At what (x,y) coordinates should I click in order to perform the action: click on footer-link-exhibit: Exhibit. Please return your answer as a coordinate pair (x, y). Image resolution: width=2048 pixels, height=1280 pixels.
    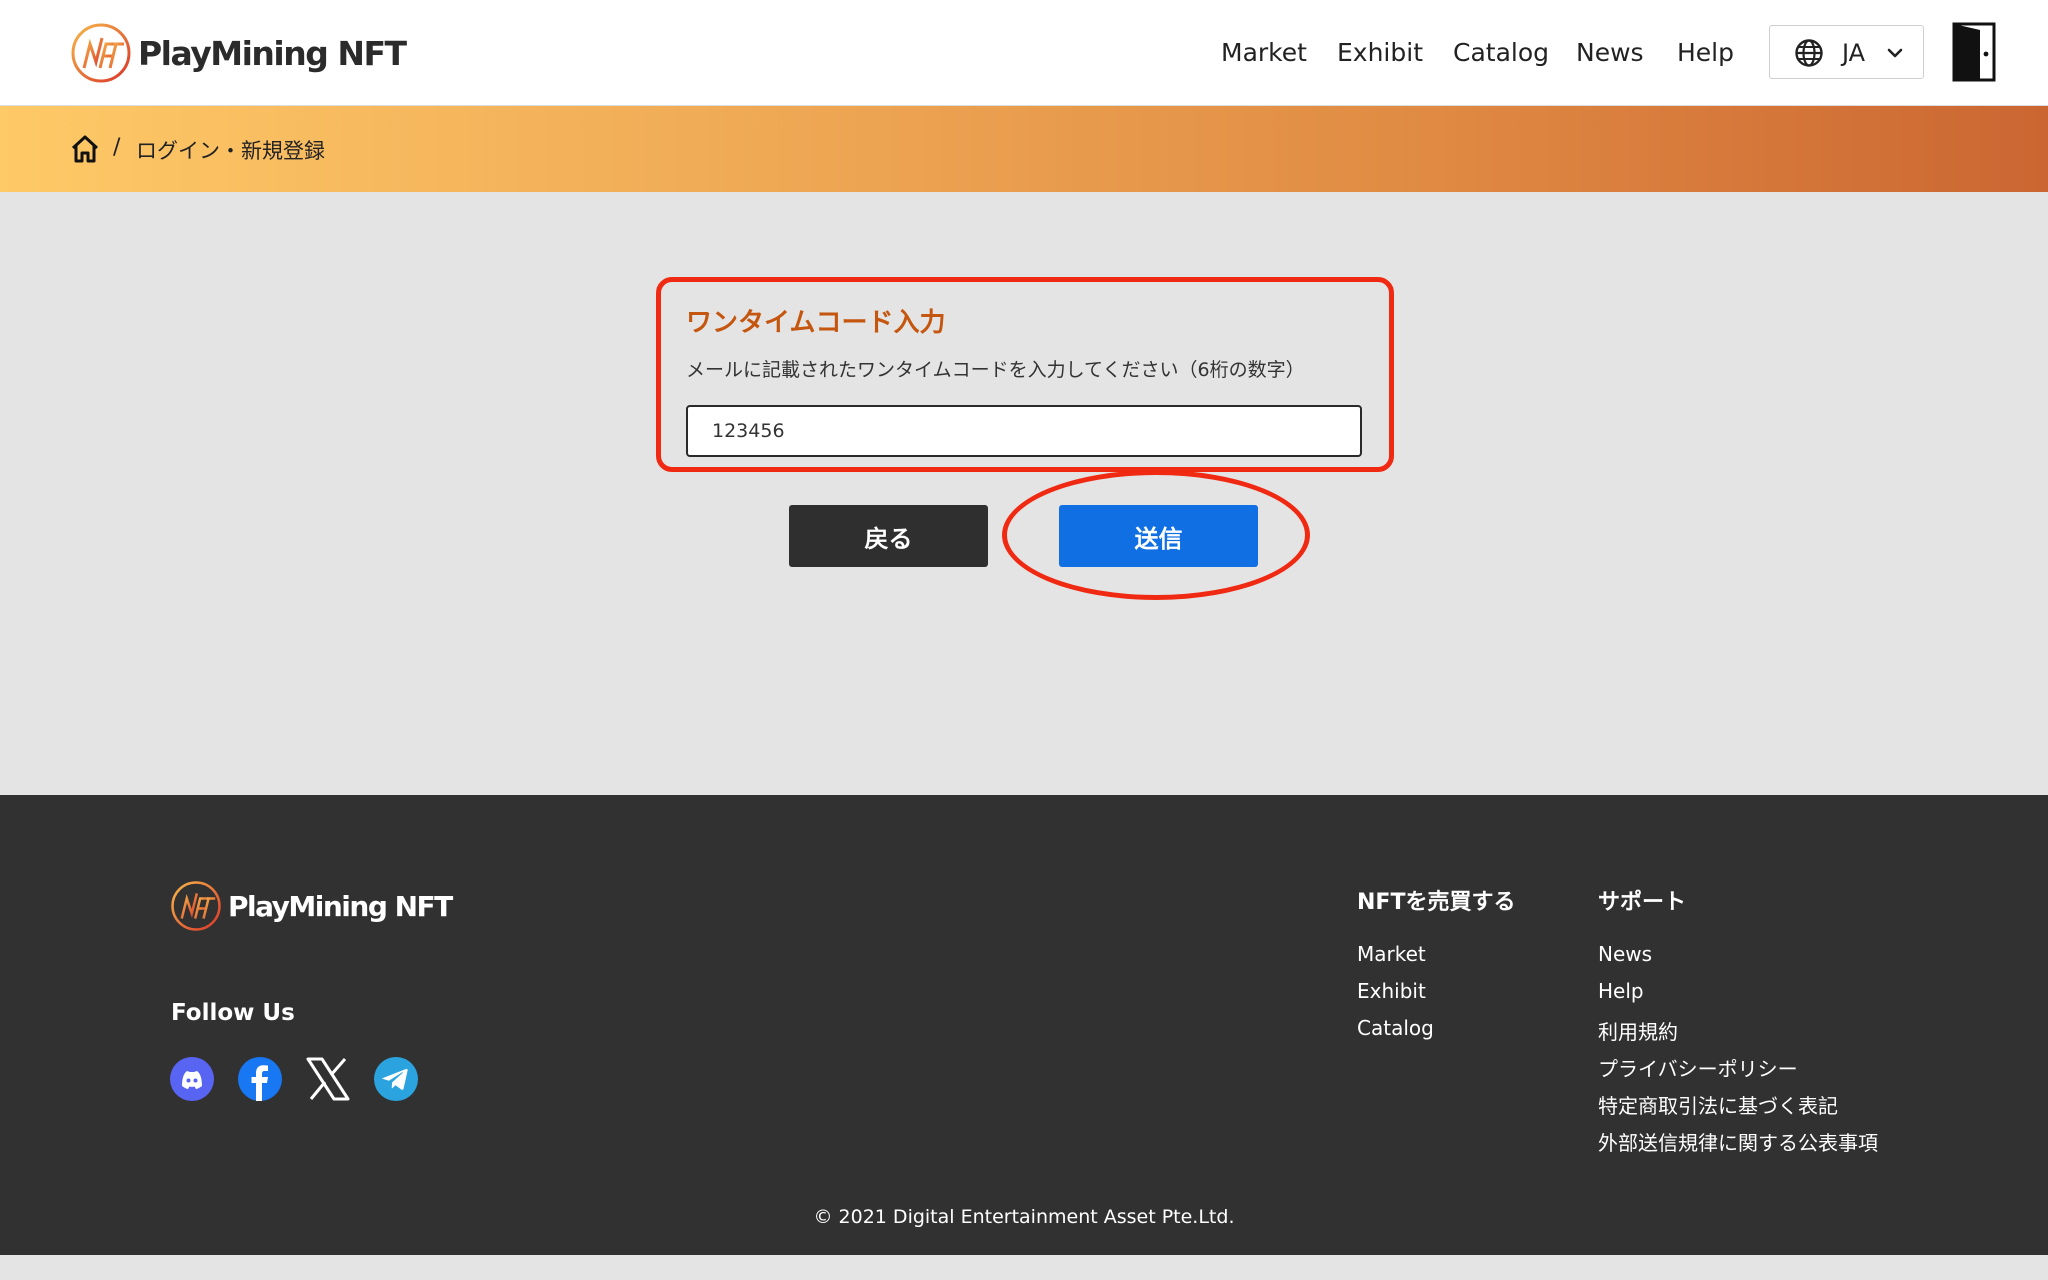
    Looking at the image, I should click on (1391, 991).